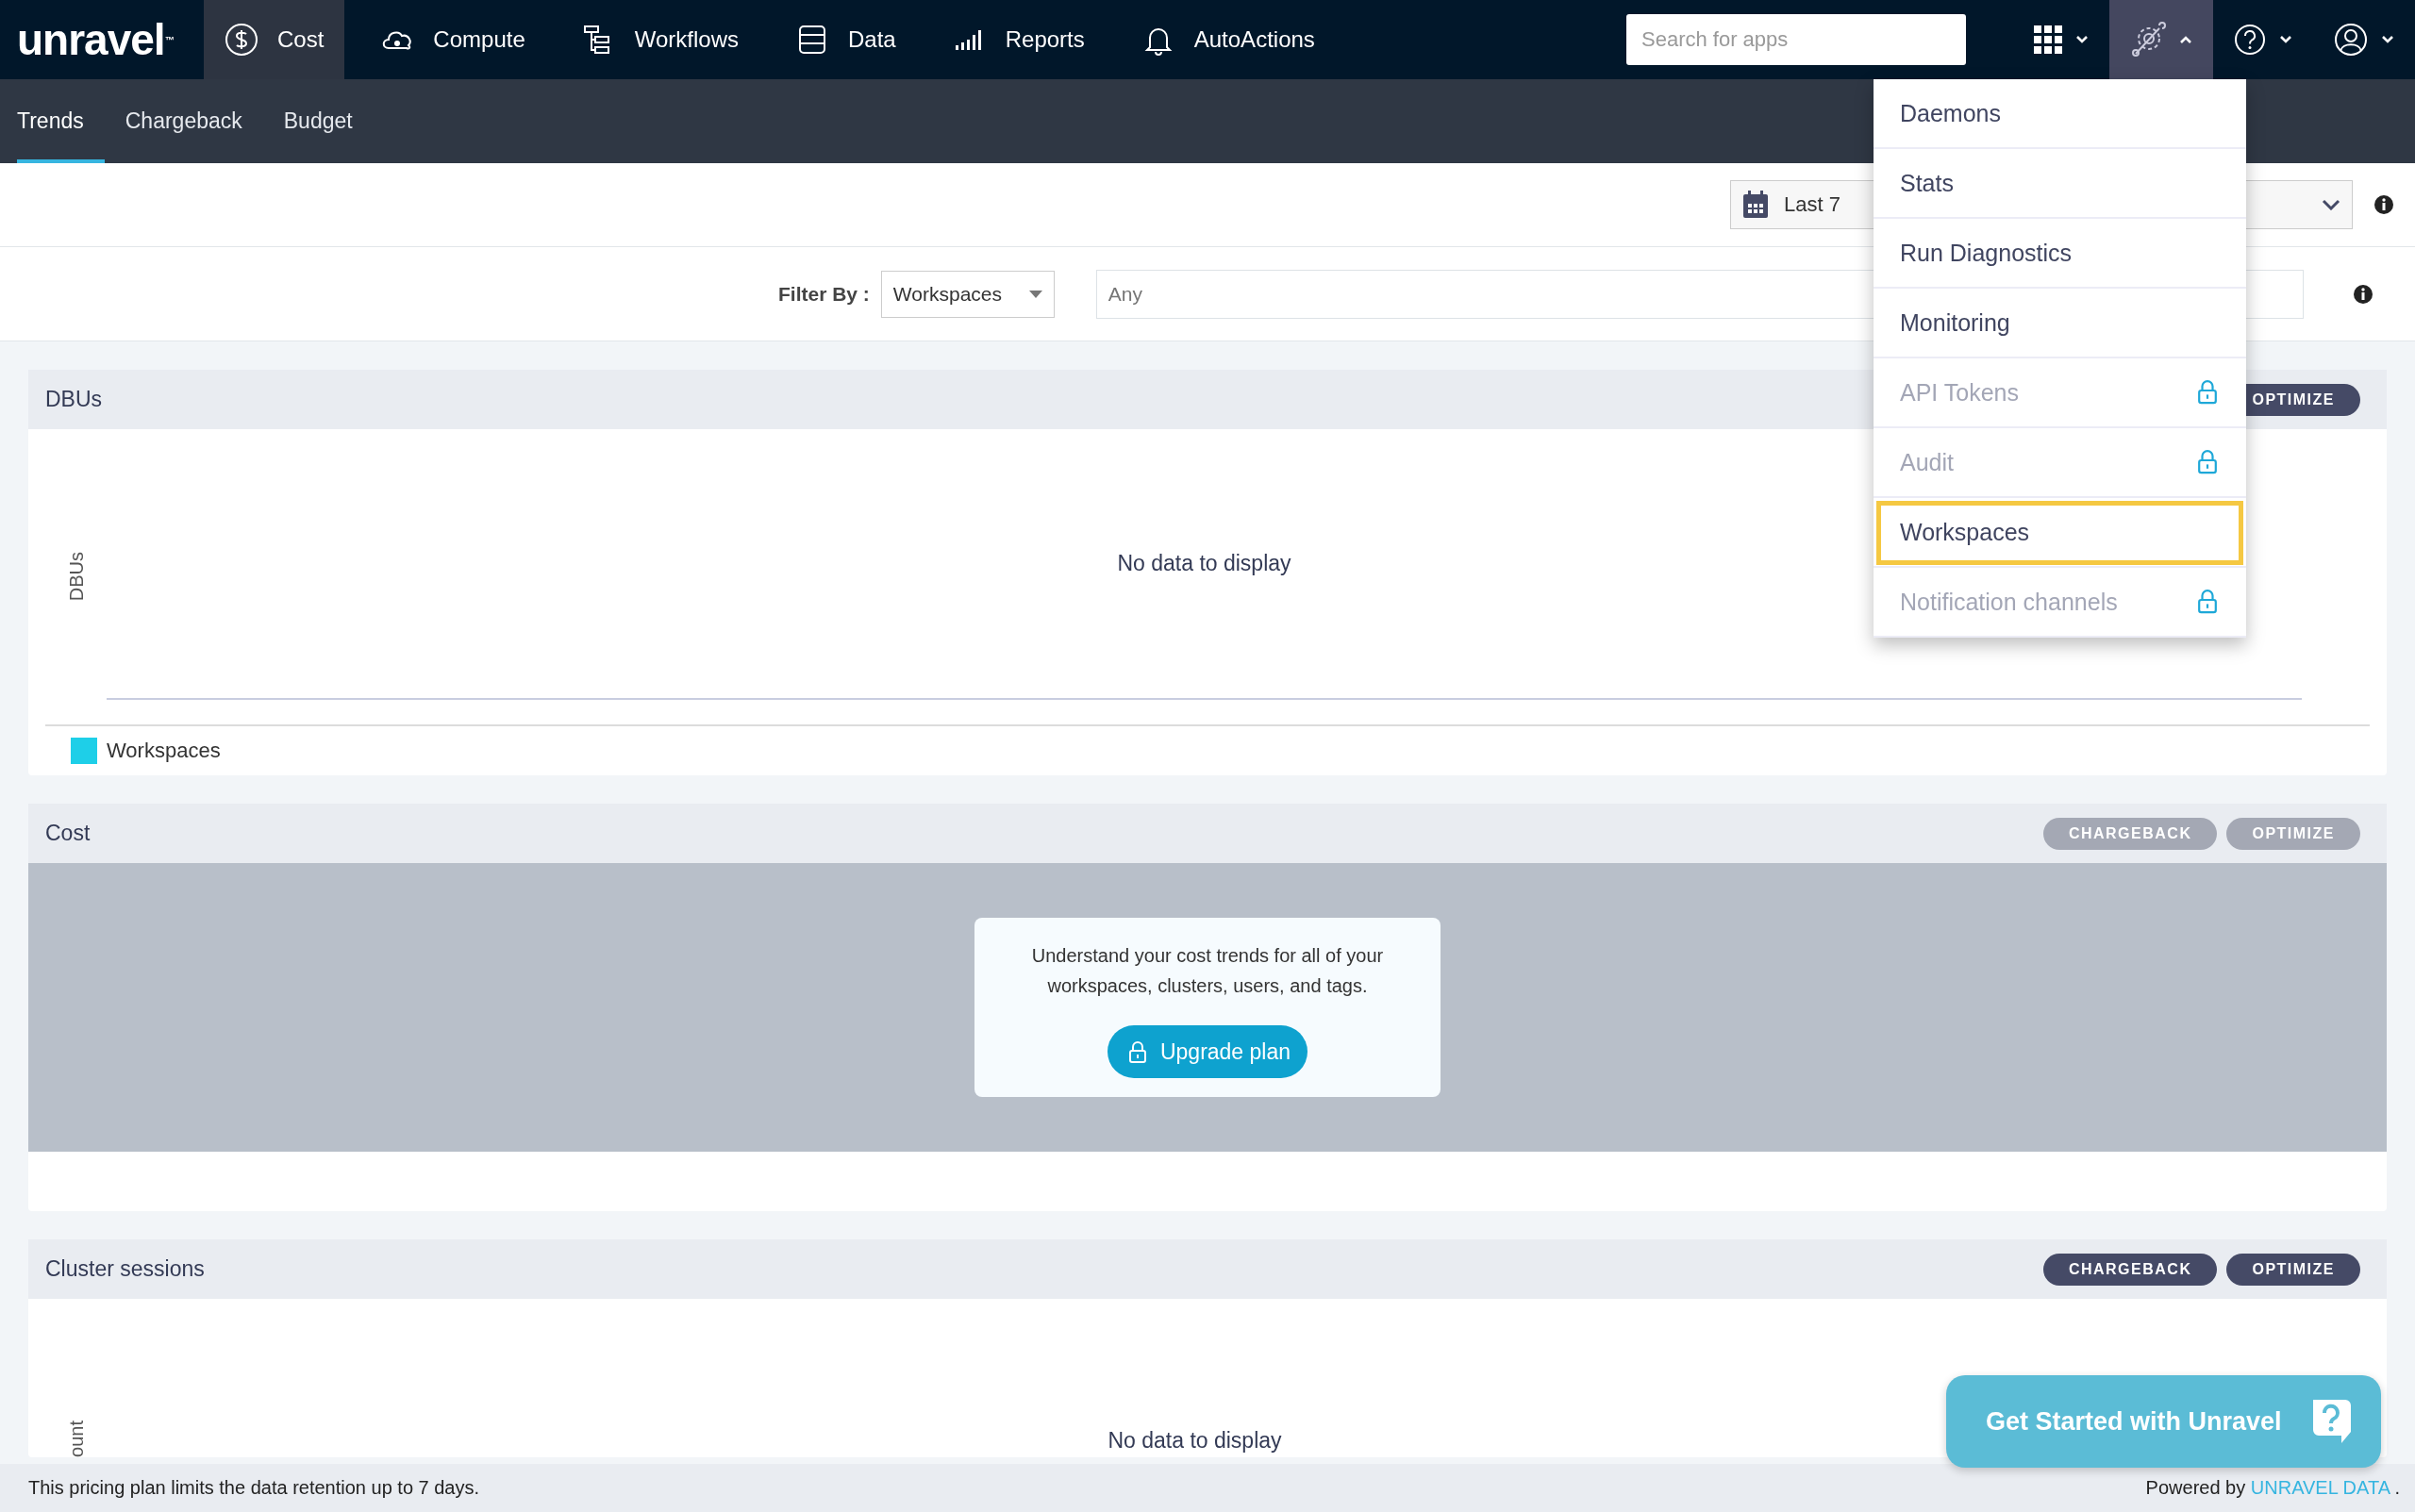  I want to click on help-icon, so click(2250, 40).